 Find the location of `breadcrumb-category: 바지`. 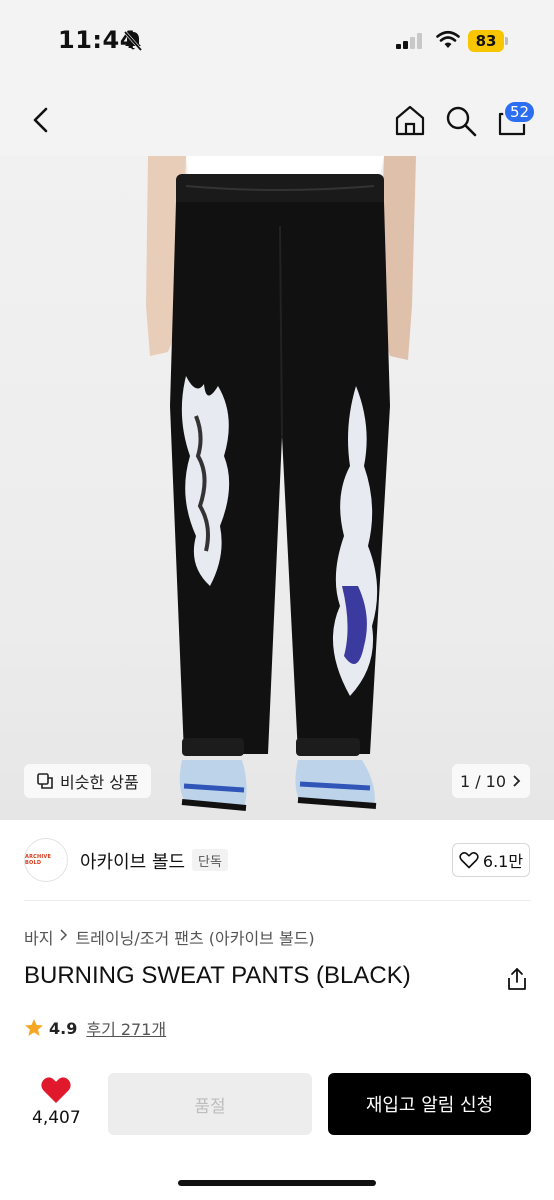

breadcrumb-category: 바지 is located at coordinates (38, 937).